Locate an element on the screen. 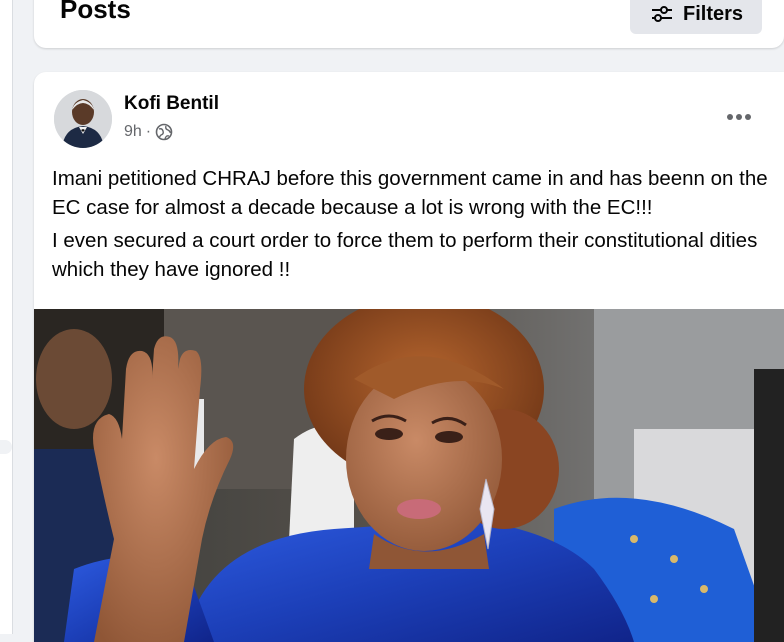 The image size is (784, 642). filters-button: Filters is located at coordinates (696, 17).